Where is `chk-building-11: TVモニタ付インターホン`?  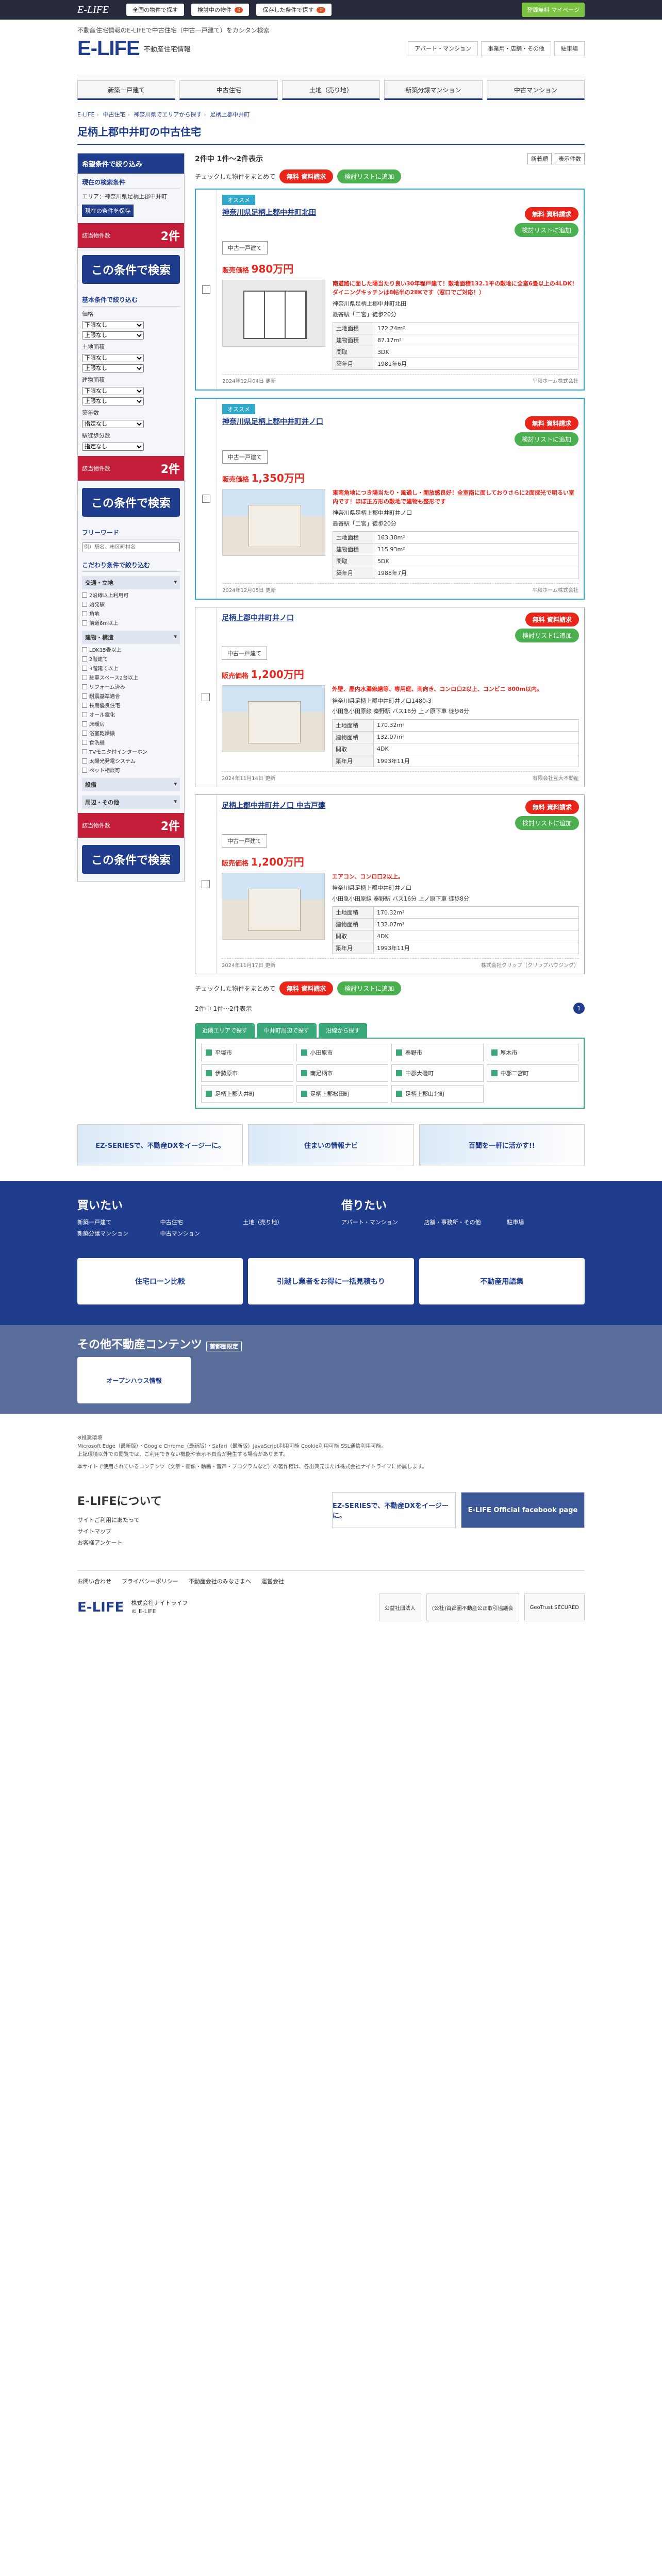
chk-building-11: TVモニタ付インターホン is located at coordinates (131, 751).